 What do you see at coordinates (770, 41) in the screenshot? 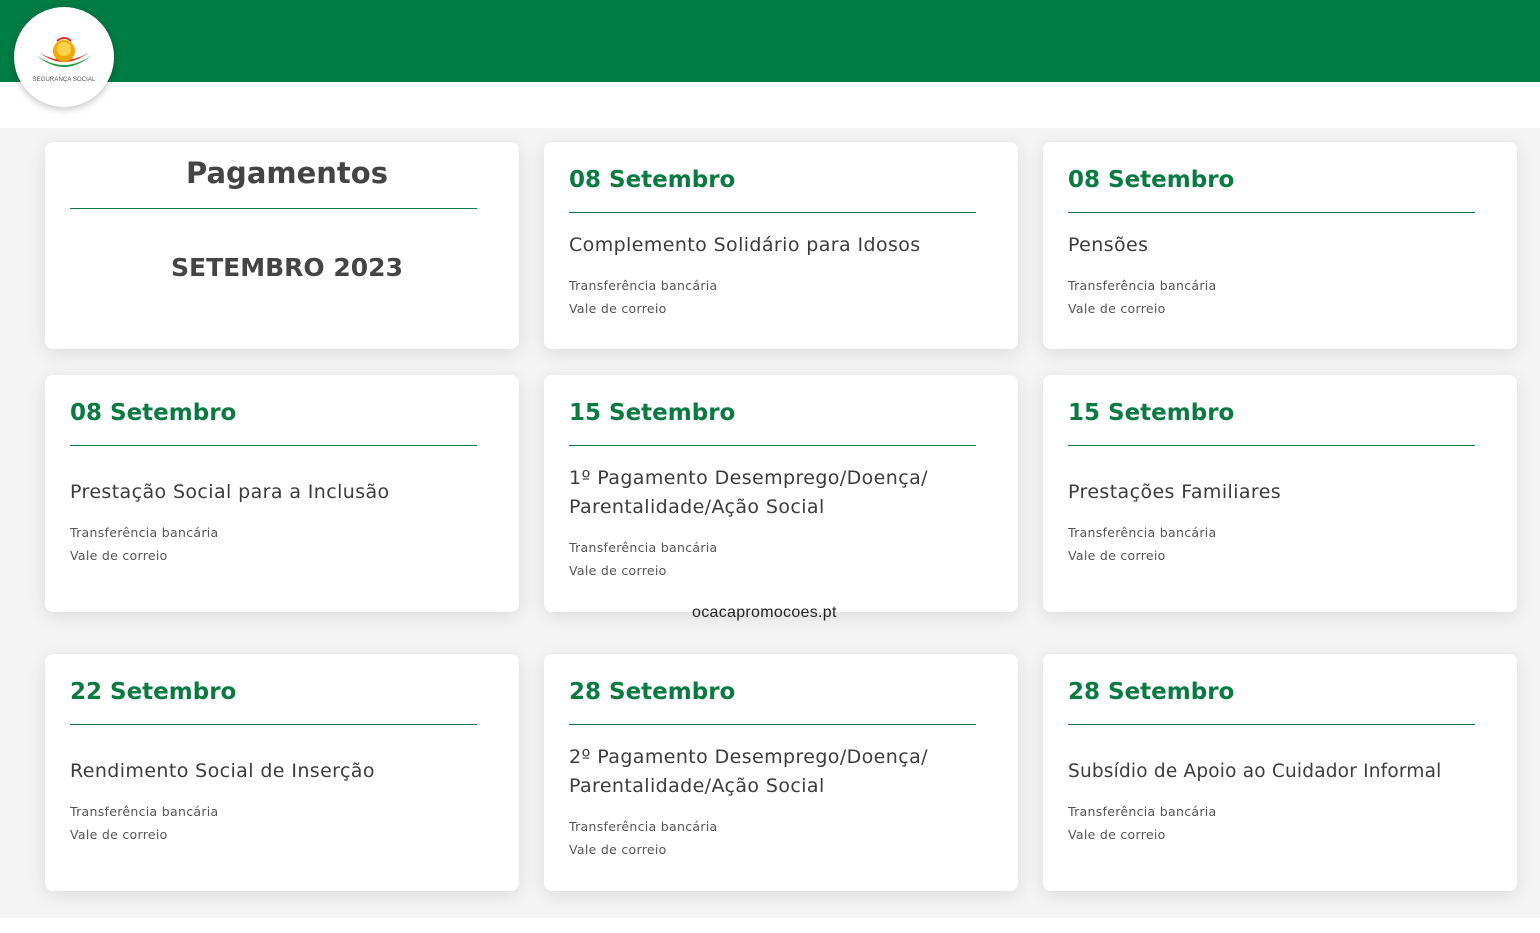
I see `header-bar` at bounding box center [770, 41].